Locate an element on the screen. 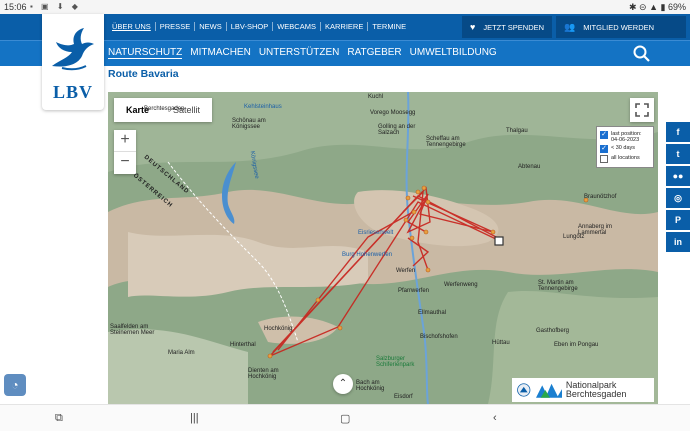 The image size is (690, 431). search-icon is located at coordinates (642, 54).